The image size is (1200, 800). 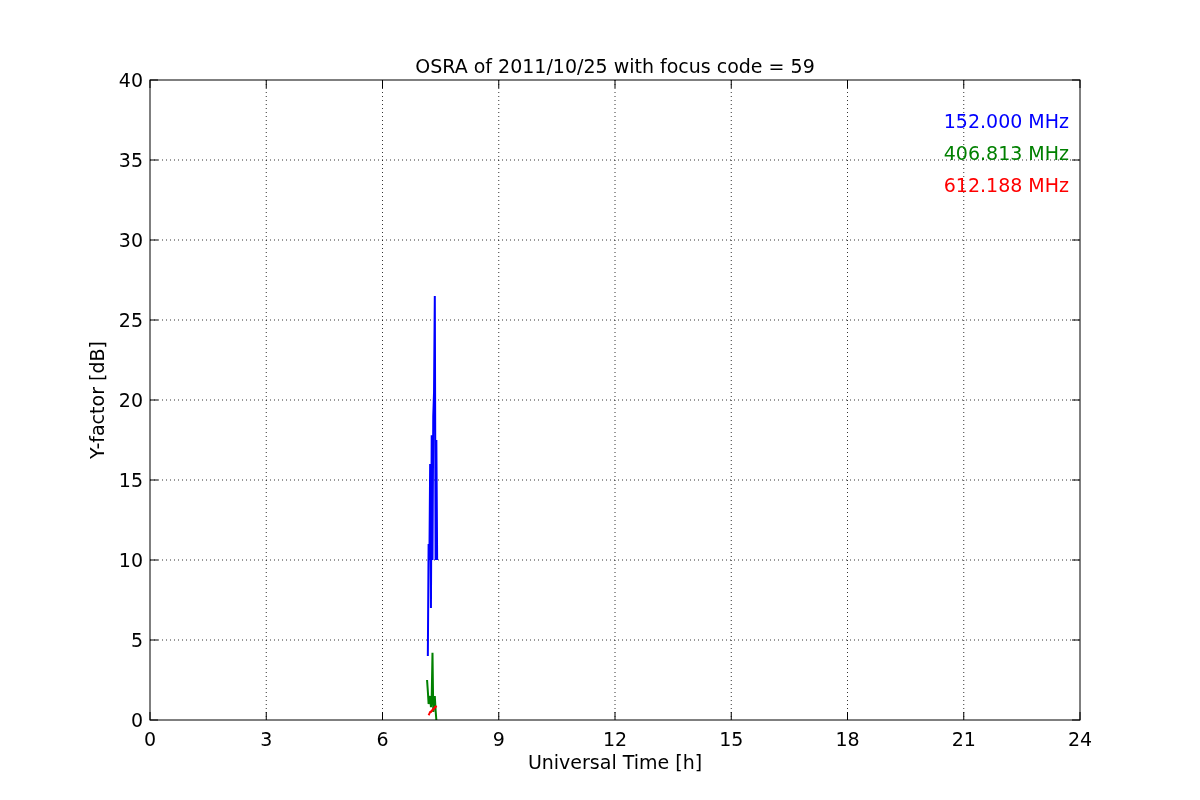 I want to click on tick-label: 5, so click(x=136, y=640).